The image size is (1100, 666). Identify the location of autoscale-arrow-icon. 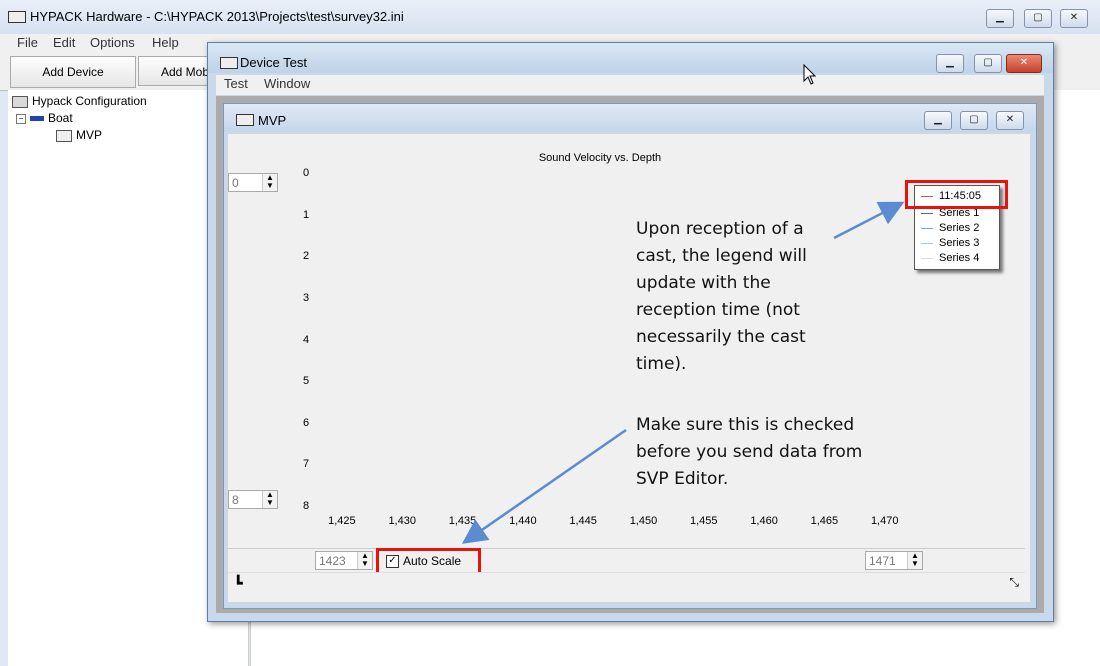
(544, 486).